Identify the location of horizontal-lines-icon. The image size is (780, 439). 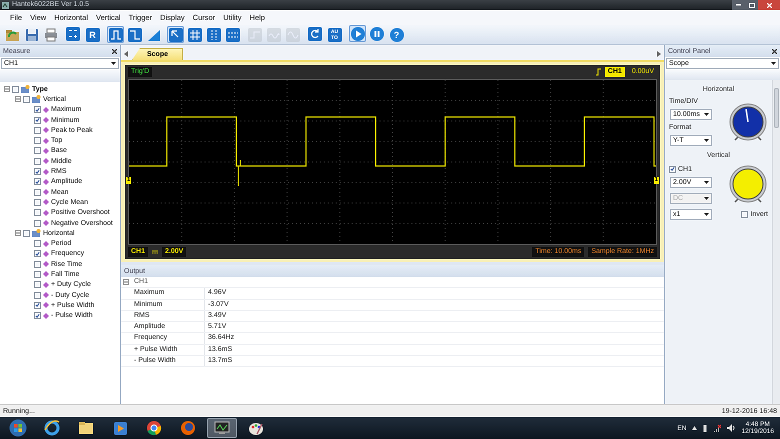
(233, 35).